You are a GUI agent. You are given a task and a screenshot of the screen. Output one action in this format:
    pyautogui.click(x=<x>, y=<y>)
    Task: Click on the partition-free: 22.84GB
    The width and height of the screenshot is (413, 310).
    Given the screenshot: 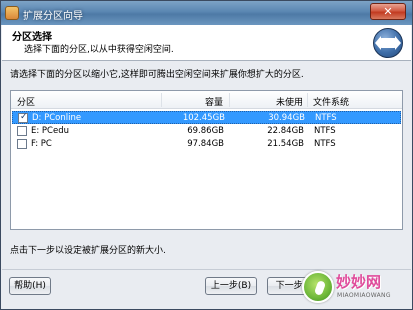 What is the action you would take?
    pyautogui.click(x=285, y=131)
    